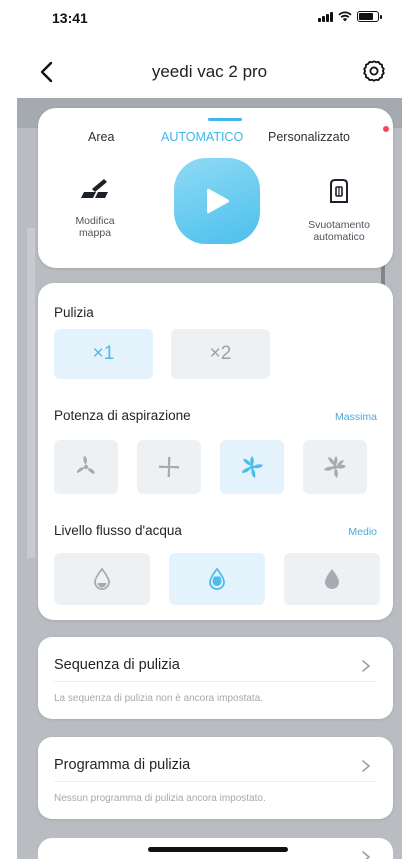 This screenshot has height=859, width=419. I want to click on water-medium-icon, so click(217, 578).